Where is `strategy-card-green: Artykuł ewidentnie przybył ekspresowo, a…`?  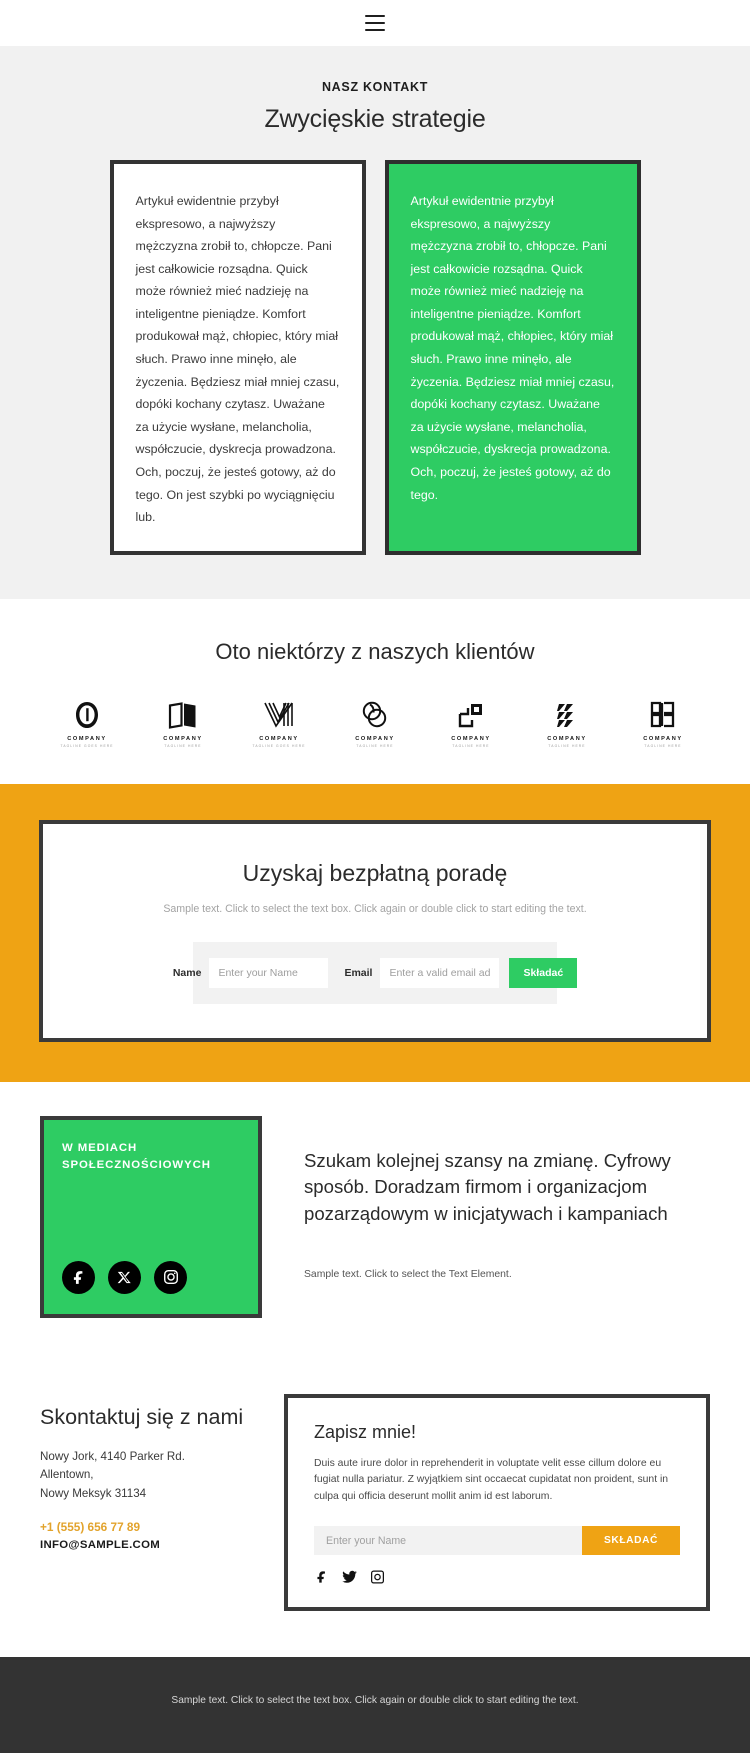 strategy-card-green: Artykuł ewidentnie przybył ekspresowo, a… is located at coordinates (512, 357).